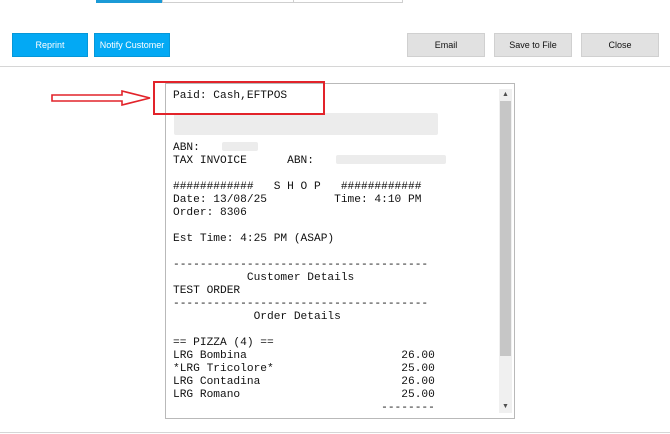 The image size is (670, 434). What do you see at coordinates (210, 213) in the screenshot?
I see `receipt-line: Order: 8306` at bounding box center [210, 213].